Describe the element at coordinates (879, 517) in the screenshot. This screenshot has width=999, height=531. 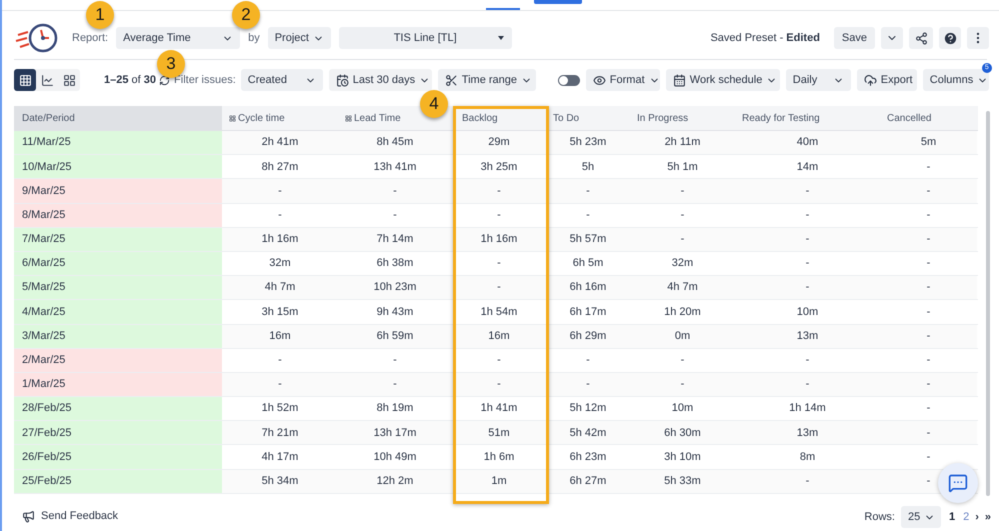
I see `rows-label: Rows:` at that location.